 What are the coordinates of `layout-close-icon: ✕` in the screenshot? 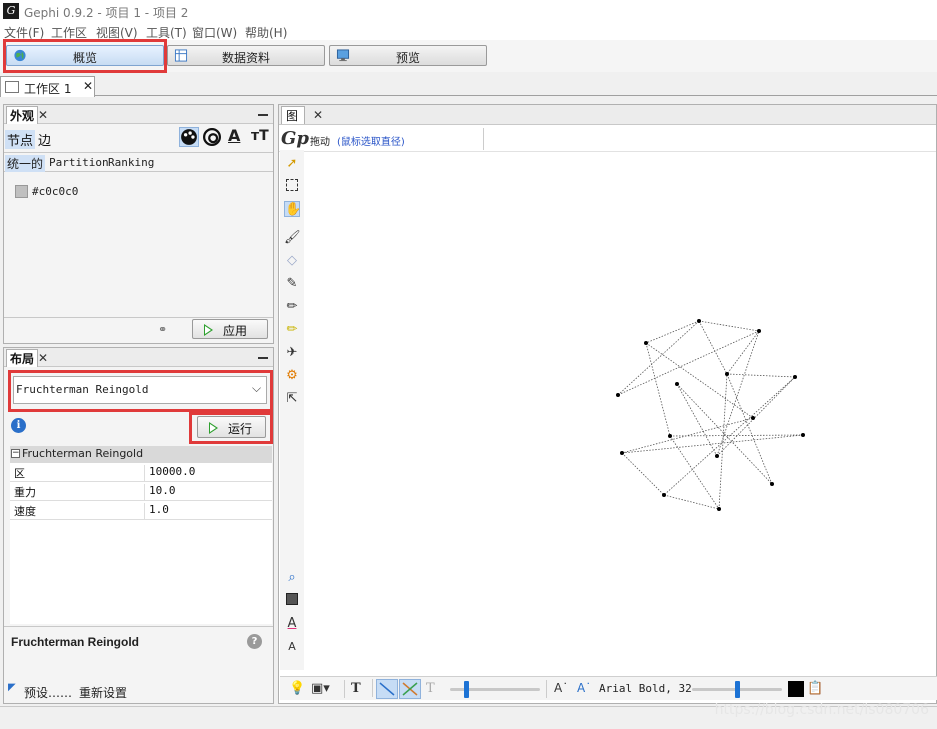 It's located at (43, 358).